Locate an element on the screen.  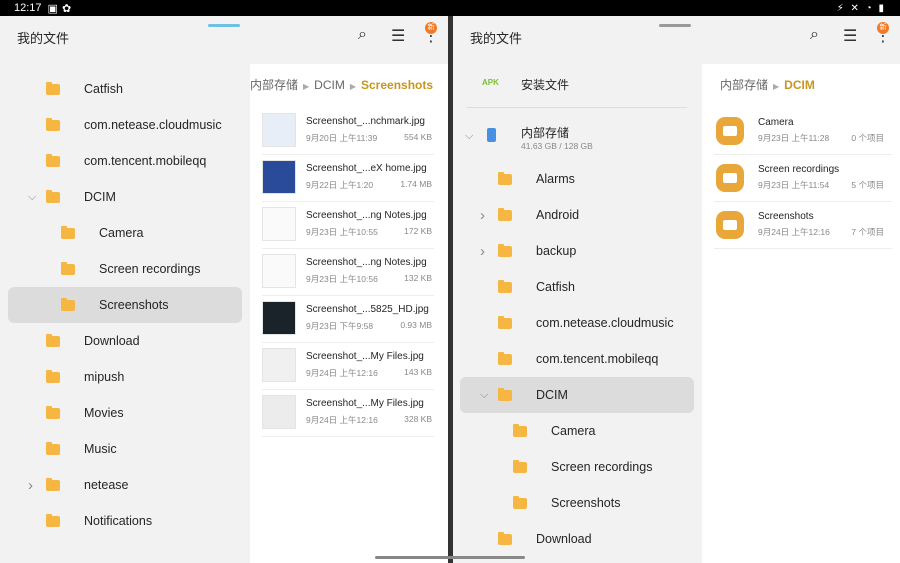
app-title: 我的文件 is located at coordinates (496, 38).